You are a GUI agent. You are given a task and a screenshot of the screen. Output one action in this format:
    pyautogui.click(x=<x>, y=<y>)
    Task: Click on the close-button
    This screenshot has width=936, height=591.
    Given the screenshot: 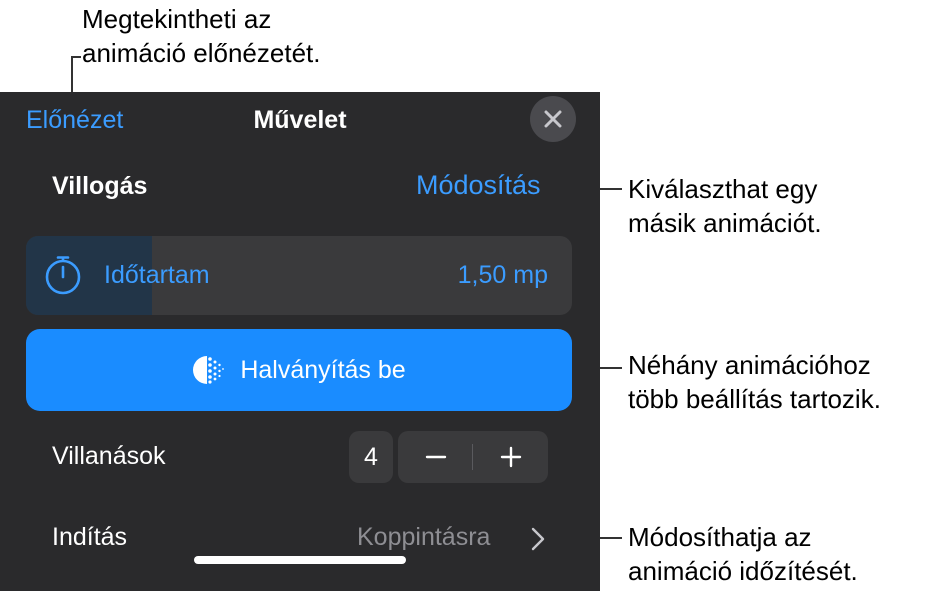 What is the action you would take?
    pyautogui.click(x=553, y=119)
    